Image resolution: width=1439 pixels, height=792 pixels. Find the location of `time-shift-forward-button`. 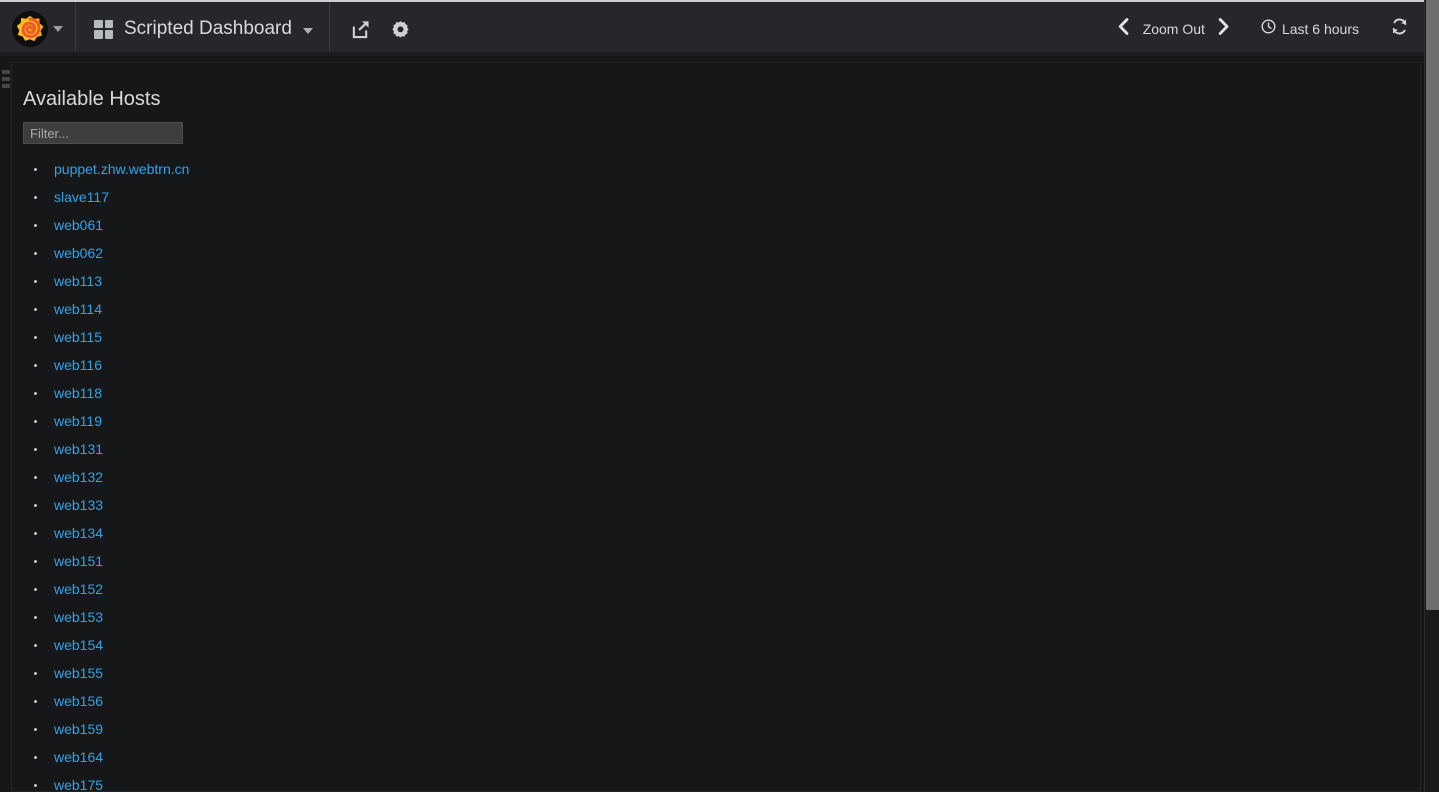

time-shift-forward-button is located at coordinates (1224, 29).